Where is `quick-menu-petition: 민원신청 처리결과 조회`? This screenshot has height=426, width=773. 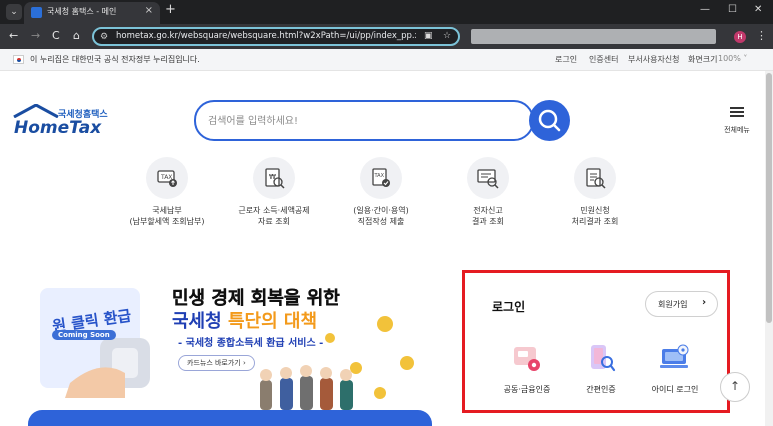 quick-menu-petition: 민원신청 처리결과 조회 is located at coordinates (595, 195).